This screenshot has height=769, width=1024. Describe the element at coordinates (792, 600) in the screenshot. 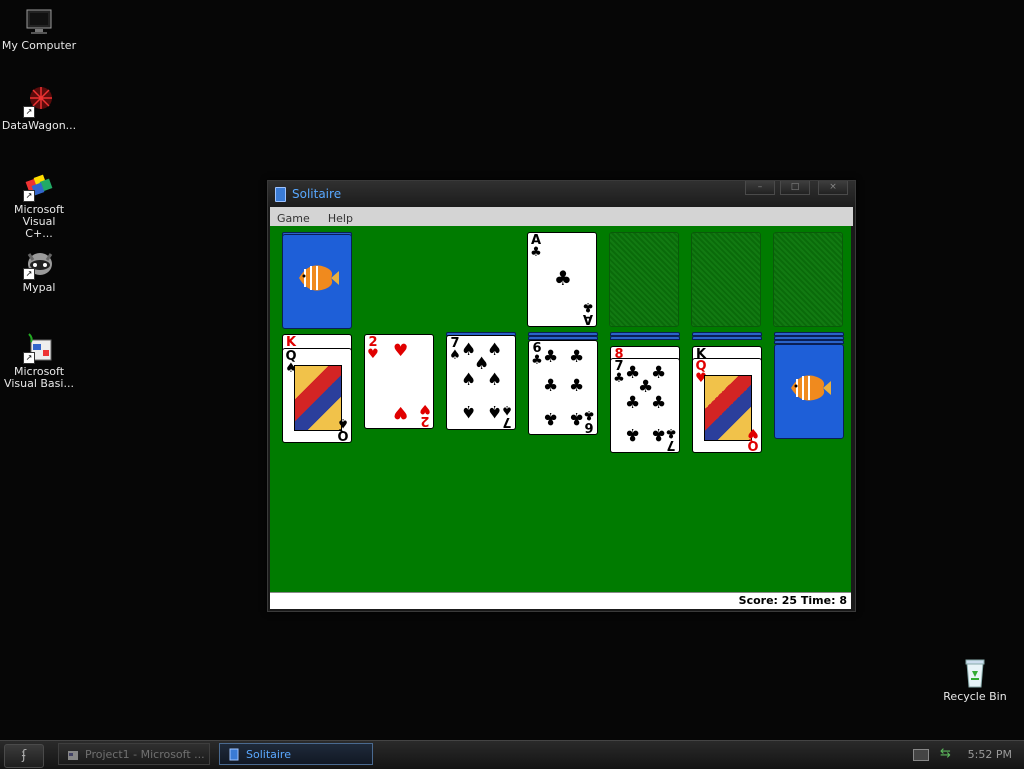

I see `score-time-status: Score: 25 Time: 8` at that location.